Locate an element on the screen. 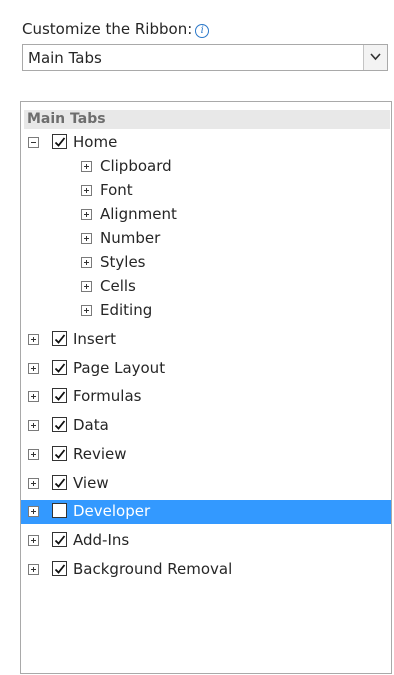 The image size is (394, 675). tree-group-label: Font is located at coordinates (116, 190).